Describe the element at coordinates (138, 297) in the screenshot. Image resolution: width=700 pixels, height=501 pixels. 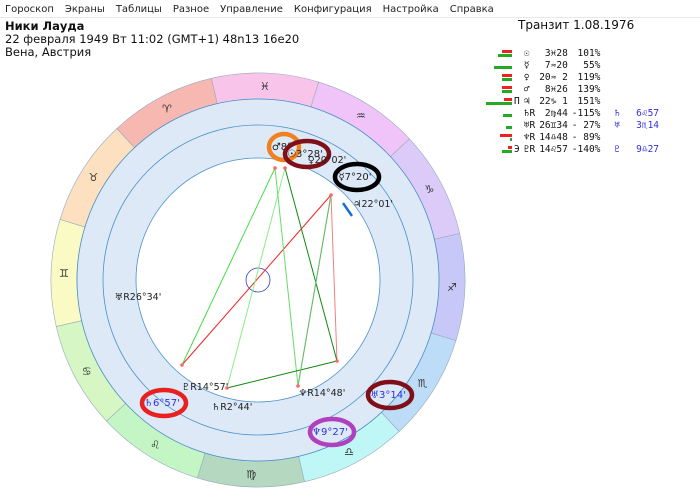
I see `natal-planet-label: ♅R26°34'` at that location.